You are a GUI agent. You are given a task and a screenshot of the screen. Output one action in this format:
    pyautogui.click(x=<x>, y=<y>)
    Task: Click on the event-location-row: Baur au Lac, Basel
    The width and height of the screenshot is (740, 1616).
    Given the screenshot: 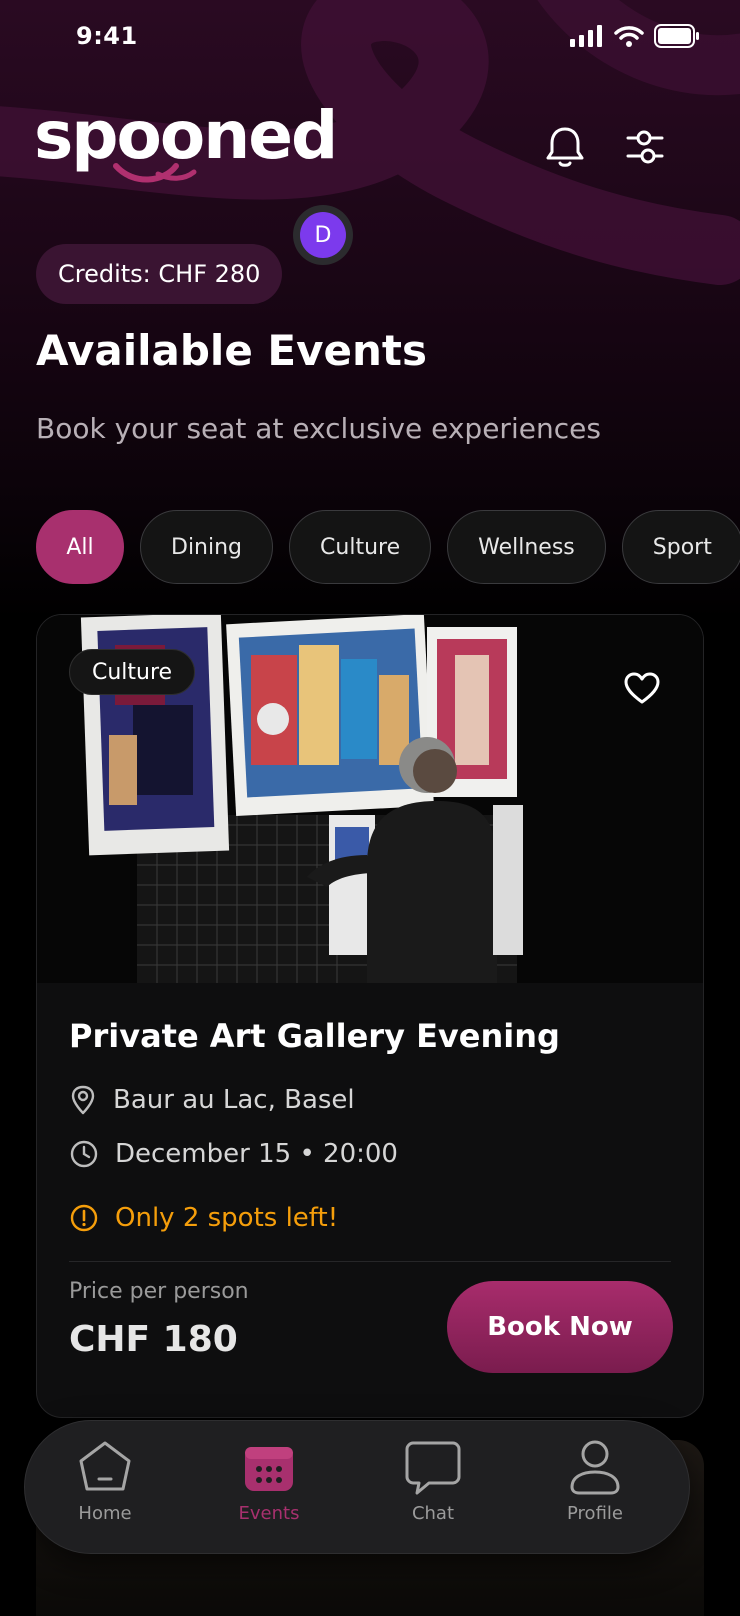 What is the action you would take?
    pyautogui.click(x=212, y=1100)
    